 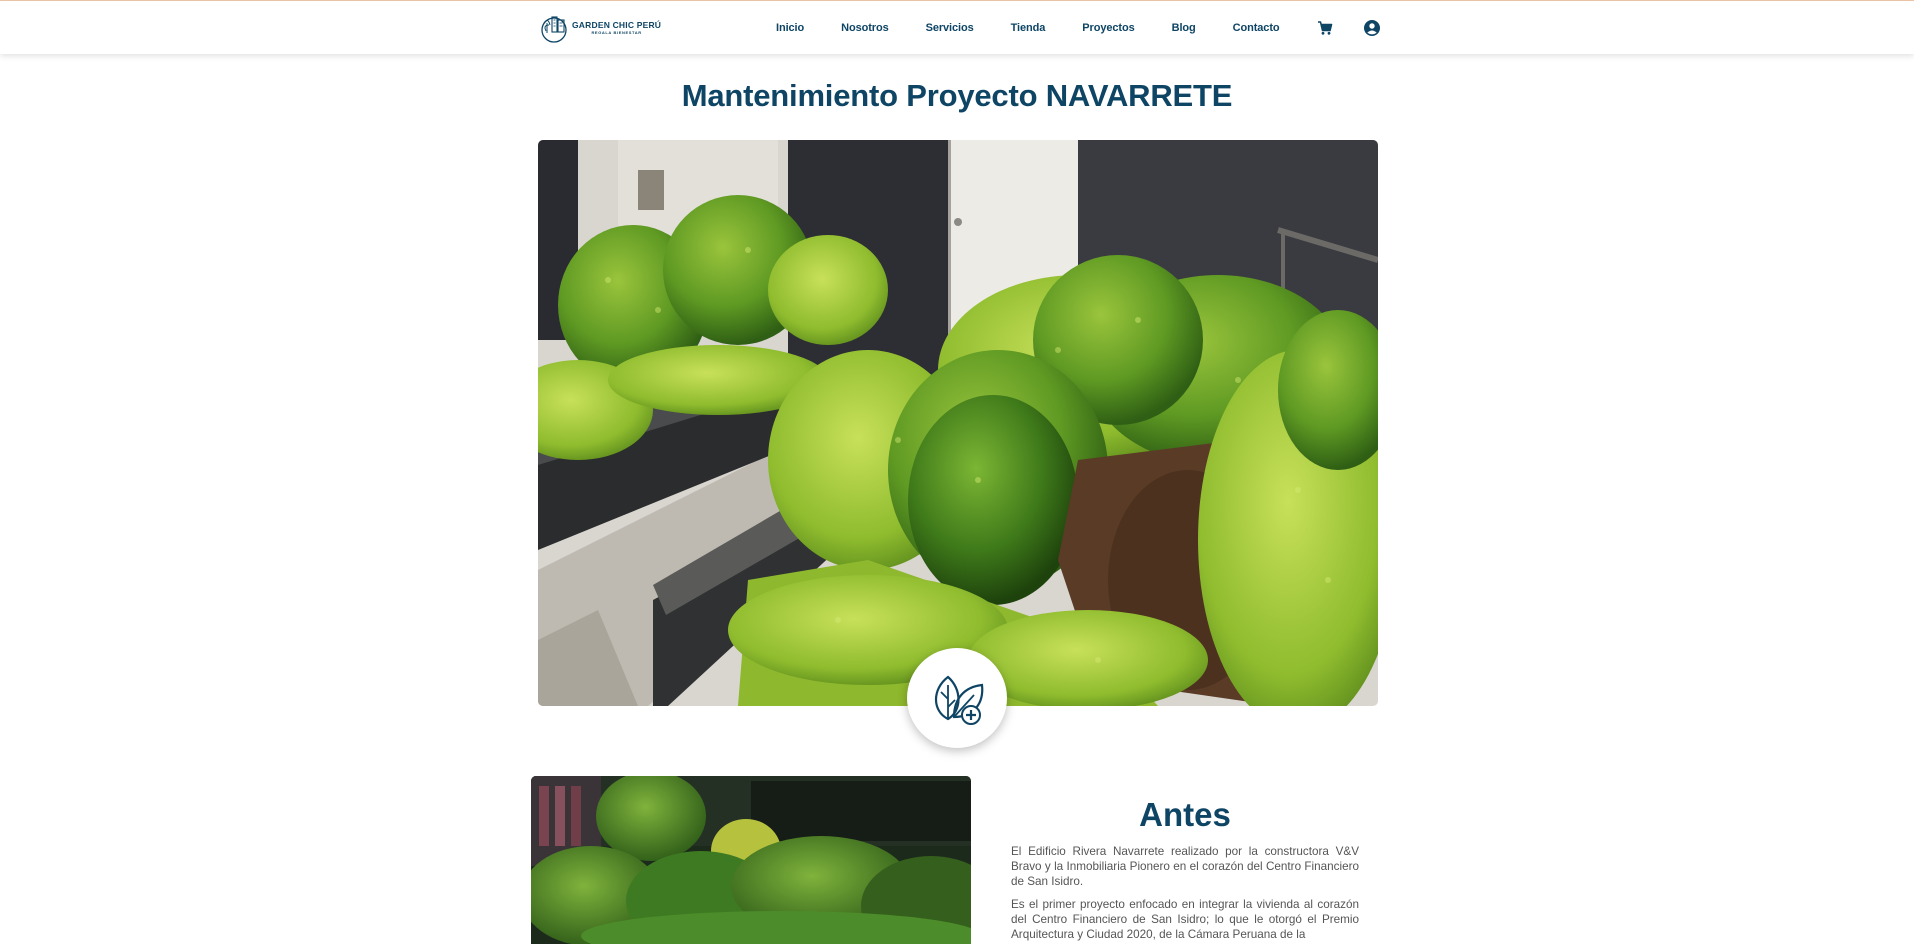 What do you see at coordinates (1108, 28) in the screenshot?
I see `nav-item-proyectos: Proyectos` at bounding box center [1108, 28].